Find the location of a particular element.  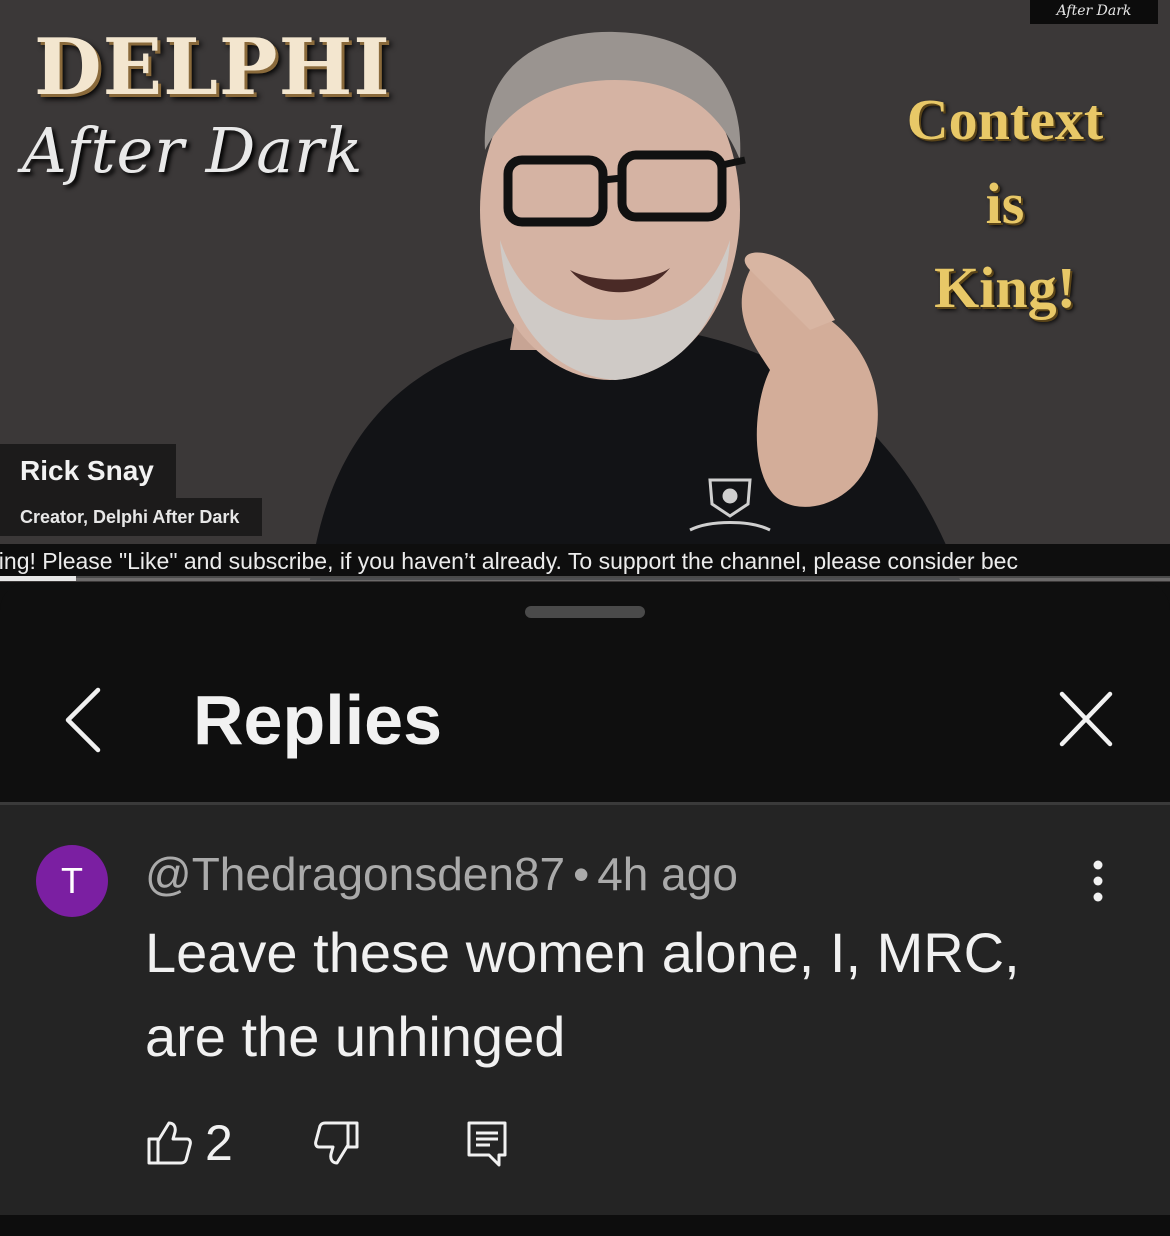

close-icon is located at coordinates (1086, 719).